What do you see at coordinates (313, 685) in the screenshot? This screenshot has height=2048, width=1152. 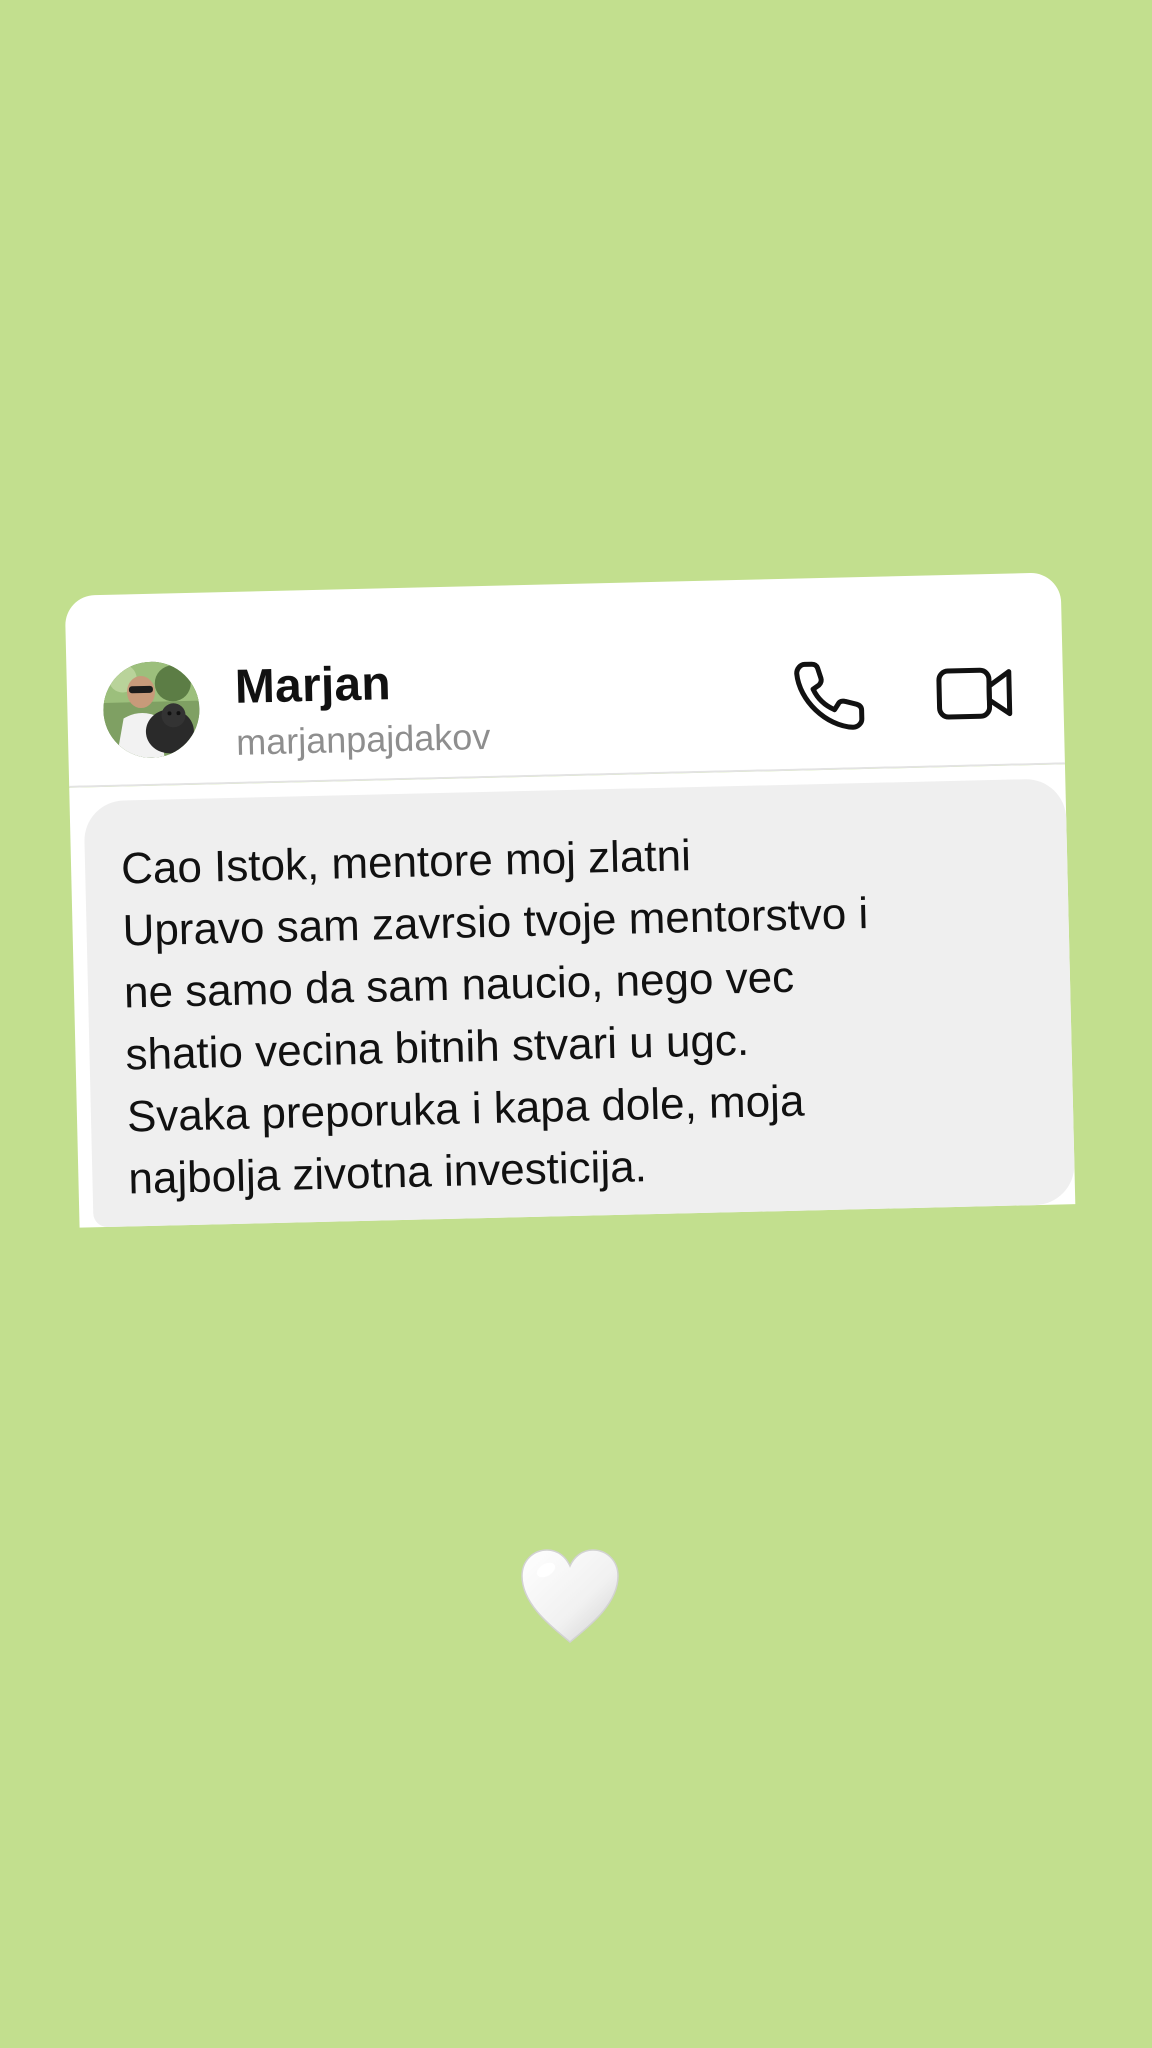 I see `contact-name: Marjan` at bounding box center [313, 685].